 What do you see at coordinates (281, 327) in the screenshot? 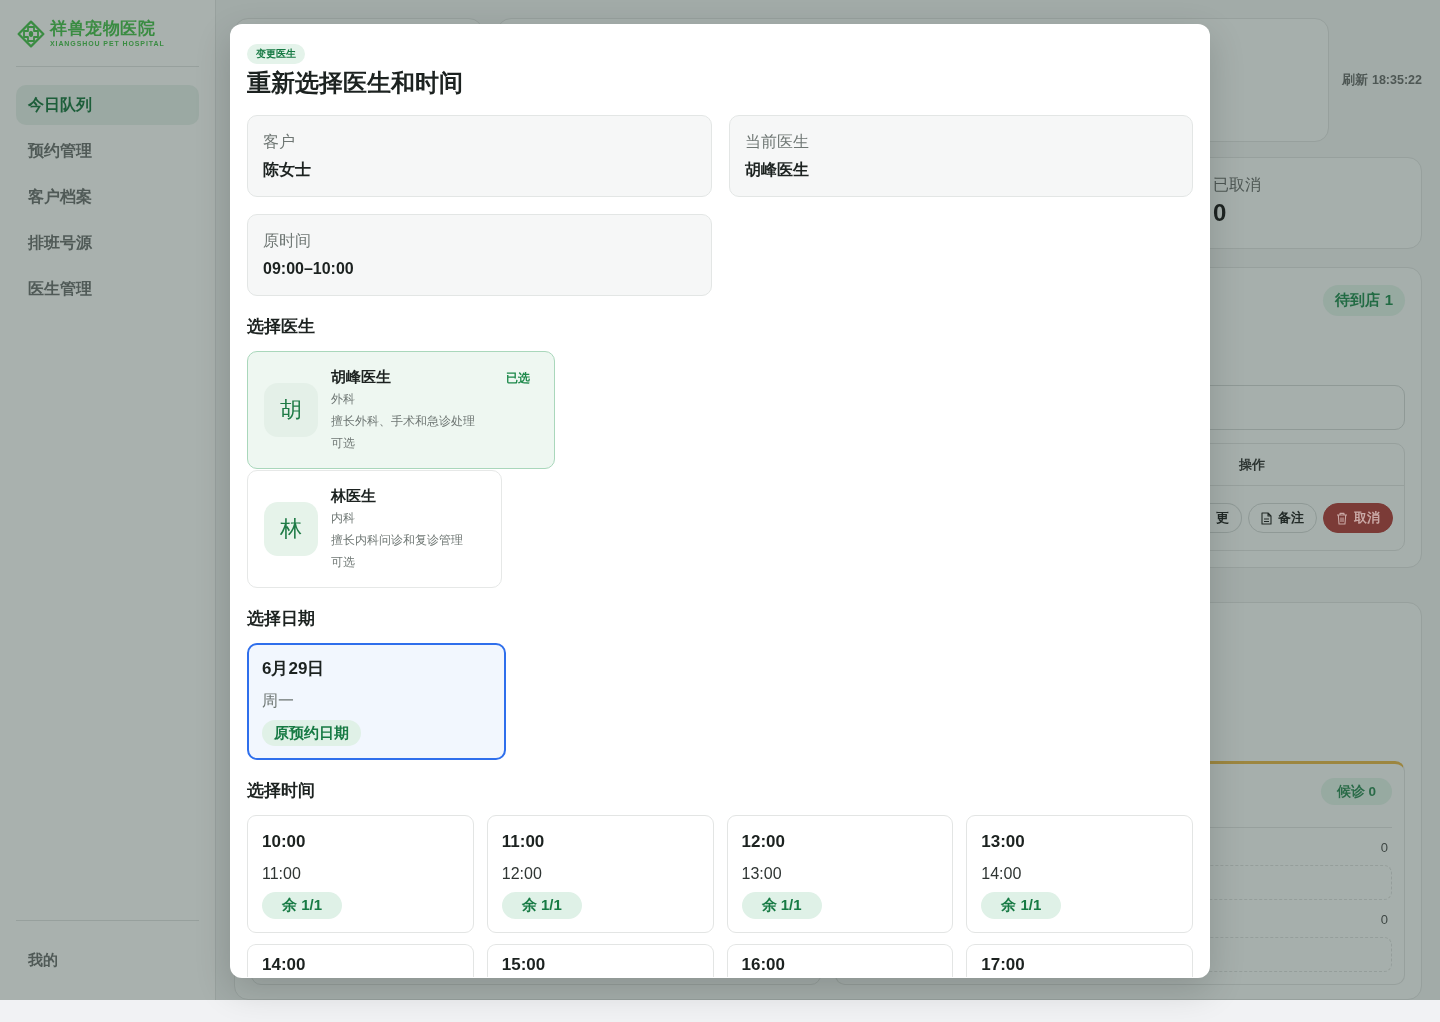
I see `section-heading: 选择医生` at bounding box center [281, 327].